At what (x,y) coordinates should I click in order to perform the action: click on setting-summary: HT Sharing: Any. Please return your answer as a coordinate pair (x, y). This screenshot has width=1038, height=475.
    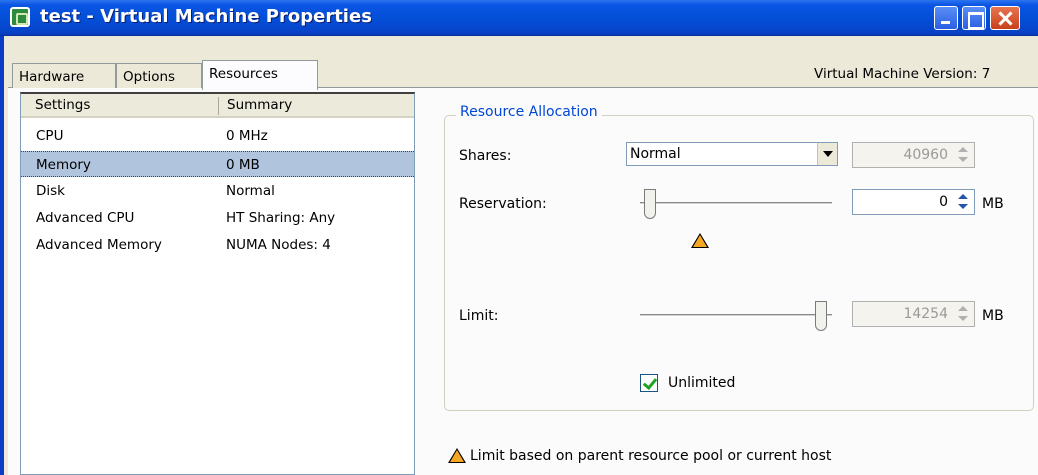
    Looking at the image, I should click on (281, 218).